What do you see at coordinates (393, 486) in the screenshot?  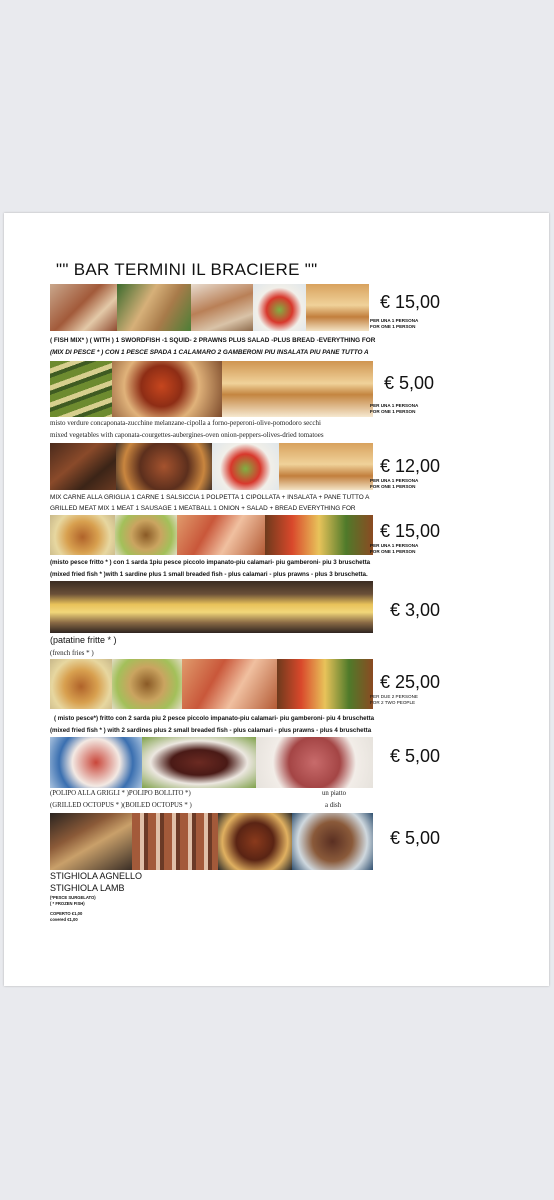 I see `grilled-meat-note-en: FOR ONE 1 PERSON` at bounding box center [393, 486].